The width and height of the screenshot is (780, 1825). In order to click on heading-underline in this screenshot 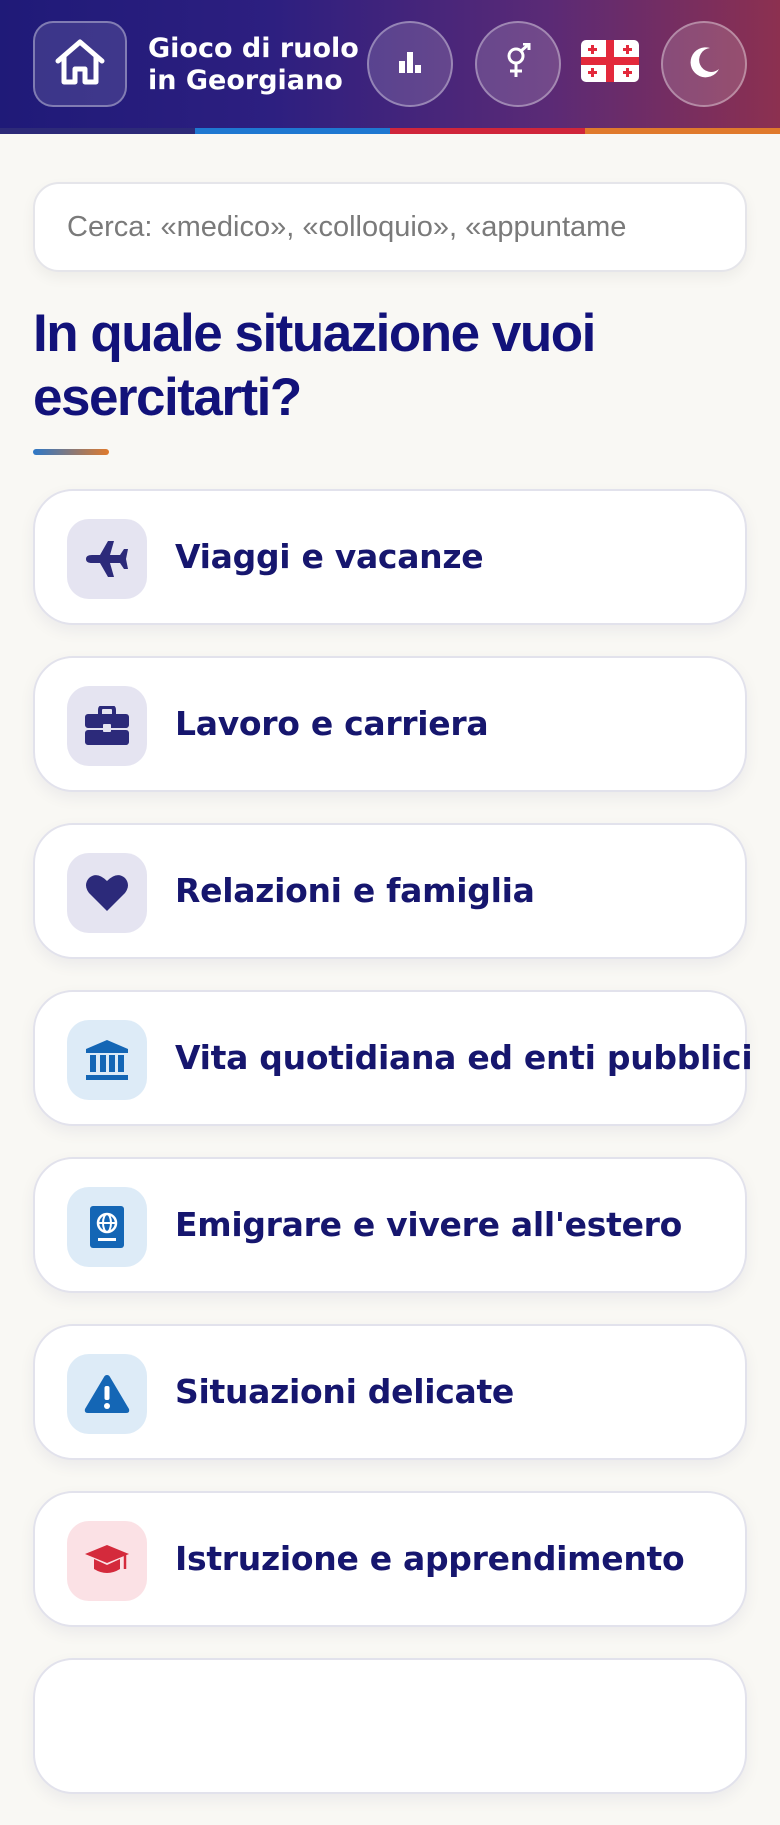, I will do `click(71, 452)`.